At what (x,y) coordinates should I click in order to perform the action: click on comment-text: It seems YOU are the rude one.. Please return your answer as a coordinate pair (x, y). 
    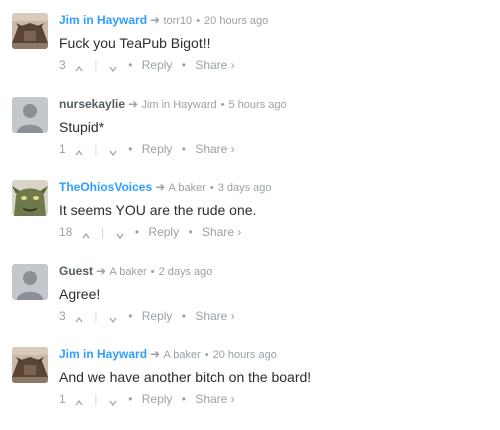
    Looking at the image, I should click on (158, 210).